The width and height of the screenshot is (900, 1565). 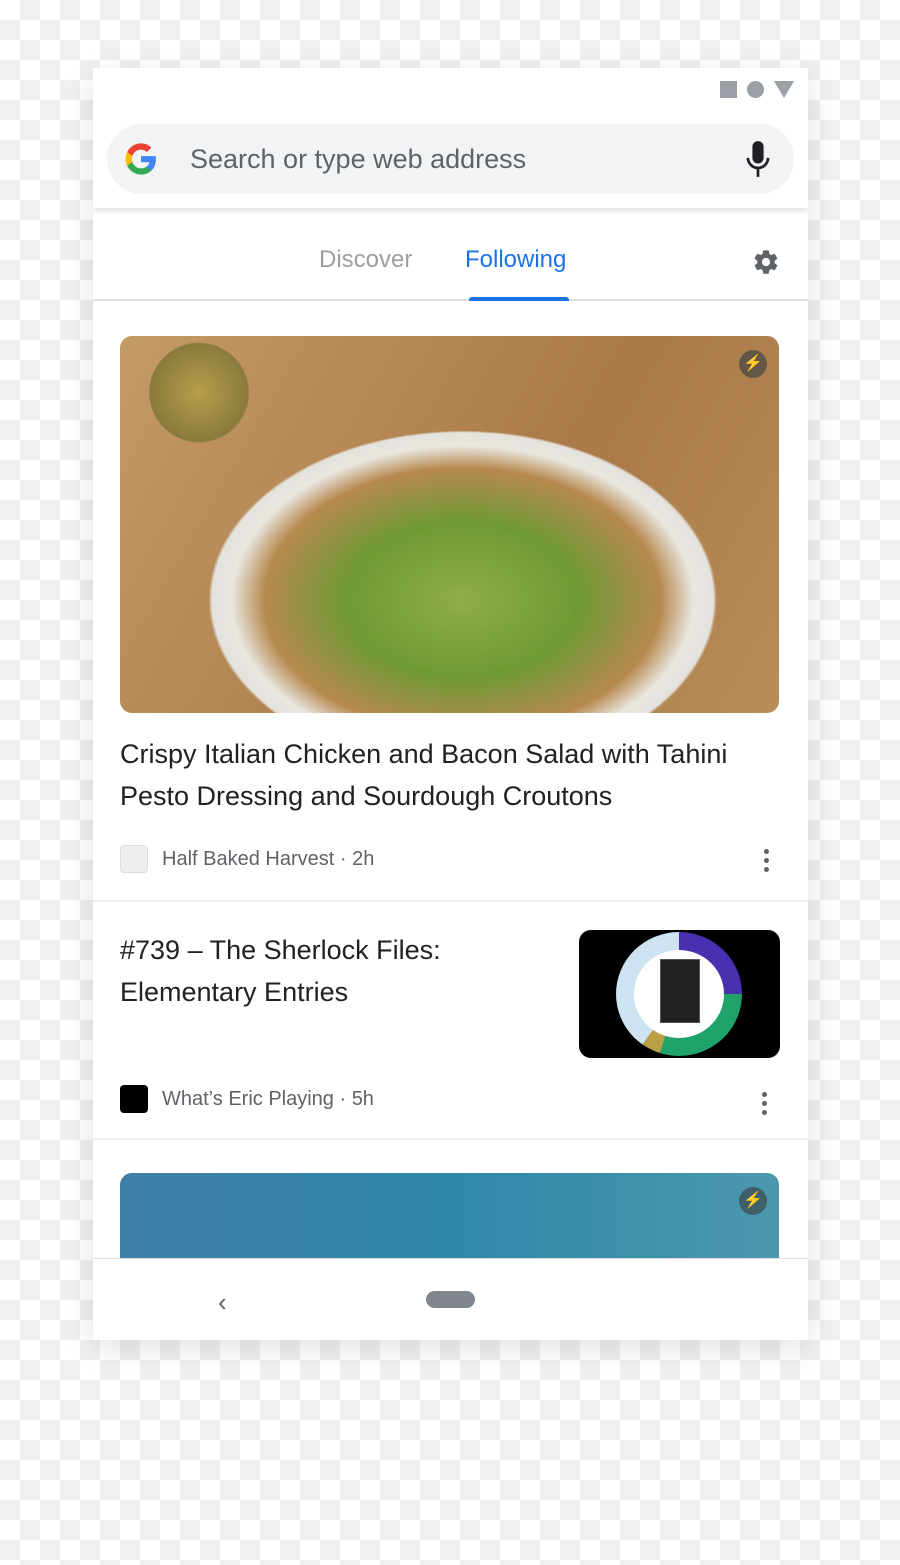 What do you see at coordinates (515, 260) in the screenshot?
I see `tab-following: Following` at bounding box center [515, 260].